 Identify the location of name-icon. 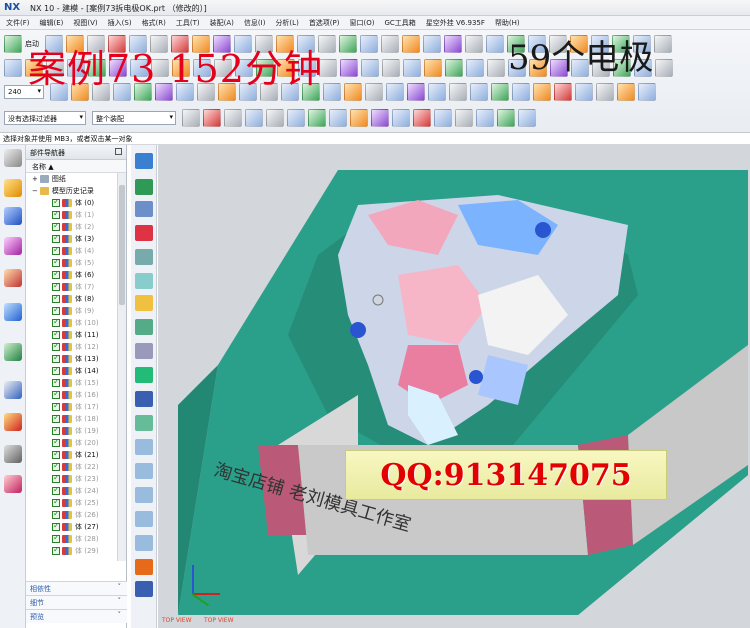
(144, 589).